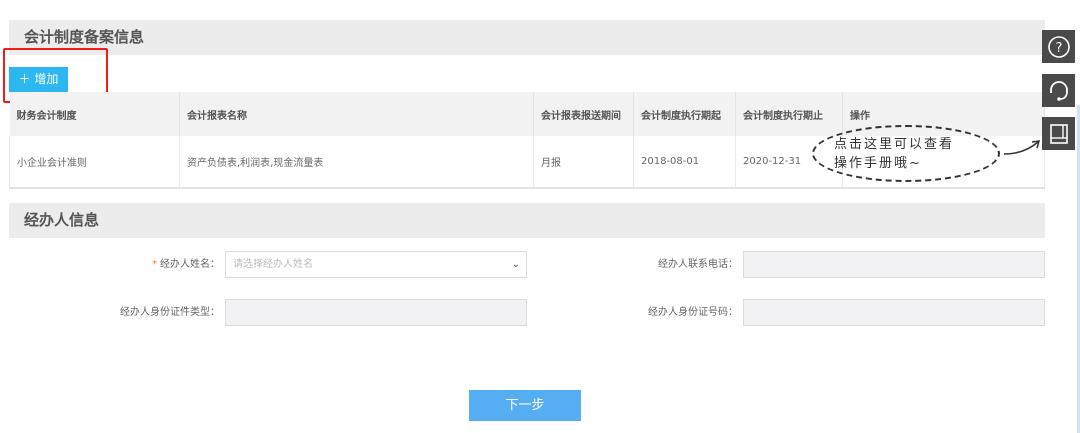  I want to click on chevron-down-icon: ⌄, so click(515, 264).